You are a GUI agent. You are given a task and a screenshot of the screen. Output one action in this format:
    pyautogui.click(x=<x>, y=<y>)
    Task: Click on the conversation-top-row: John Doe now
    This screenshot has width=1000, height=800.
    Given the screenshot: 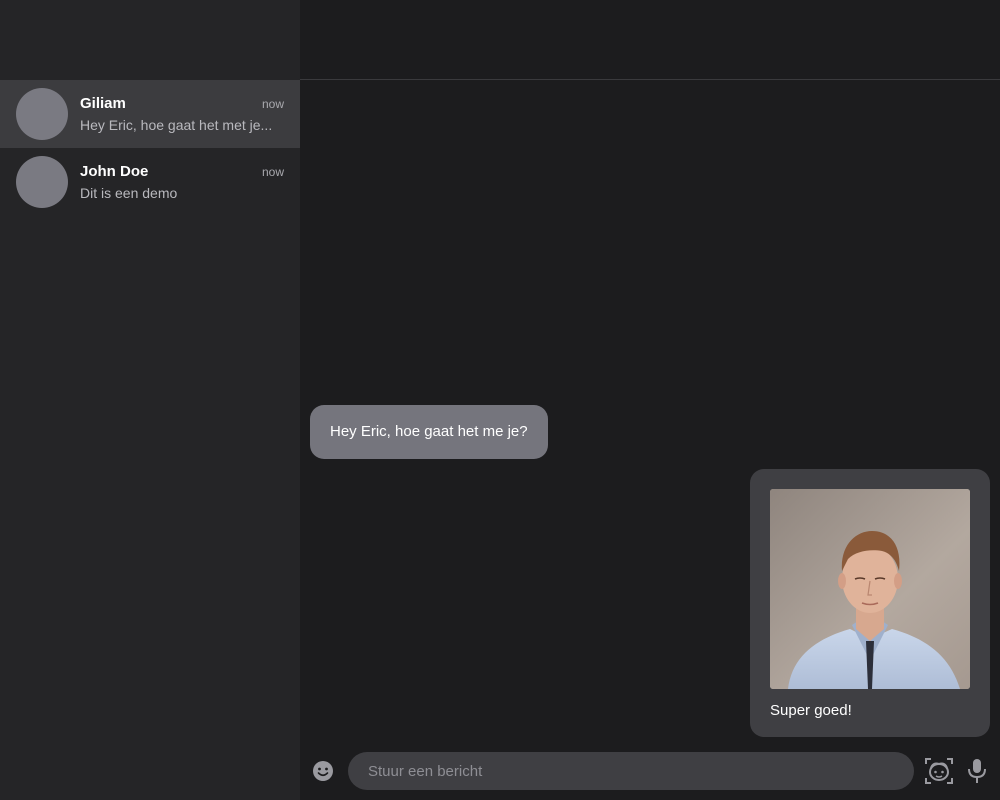 What is the action you would take?
    pyautogui.click(x=182, y=171)
    